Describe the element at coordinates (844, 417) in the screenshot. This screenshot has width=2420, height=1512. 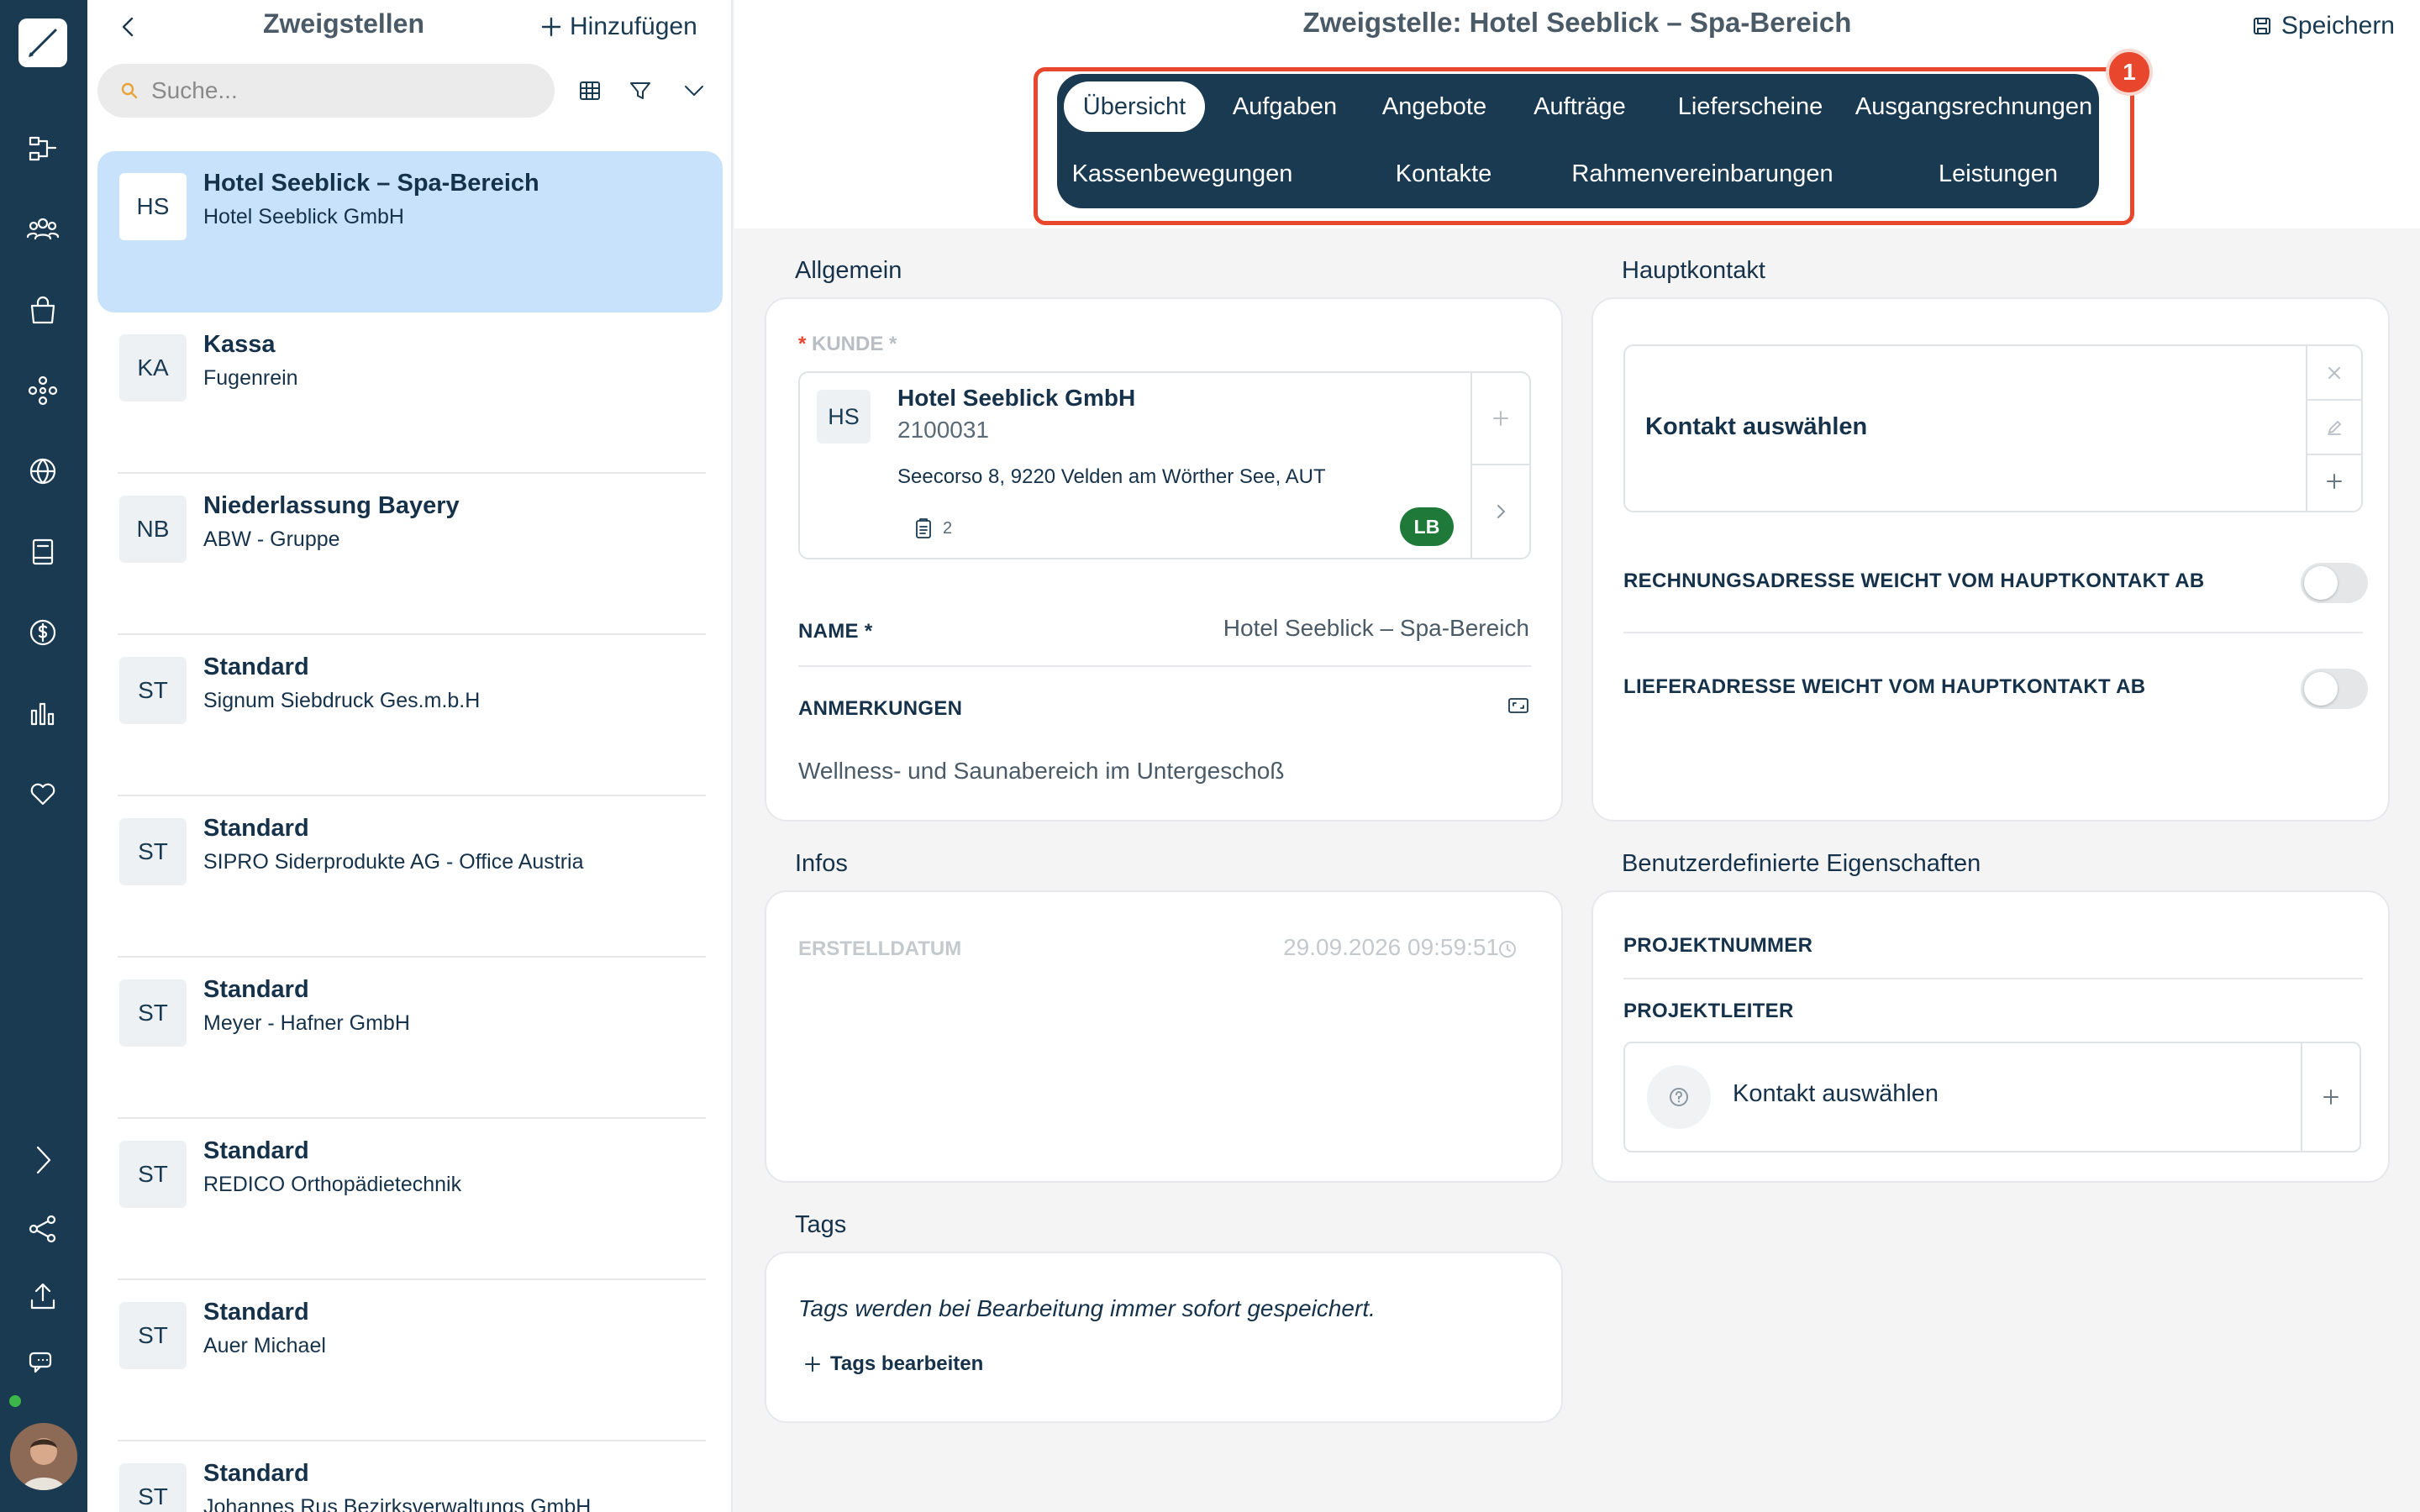
I see `kunde-avatar: HS` at that location.